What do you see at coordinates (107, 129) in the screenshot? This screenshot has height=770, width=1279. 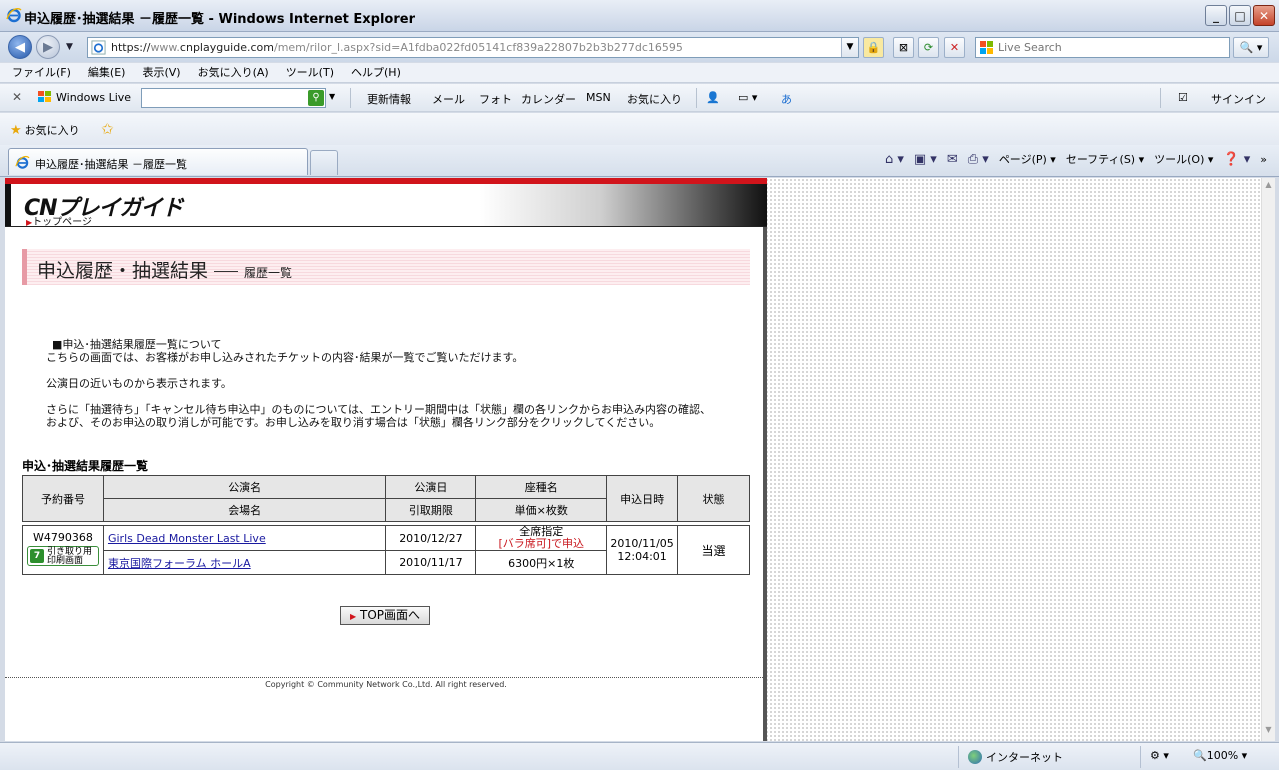 I see `add-favorite-icon: ✩` at bounding box center [107, 129].